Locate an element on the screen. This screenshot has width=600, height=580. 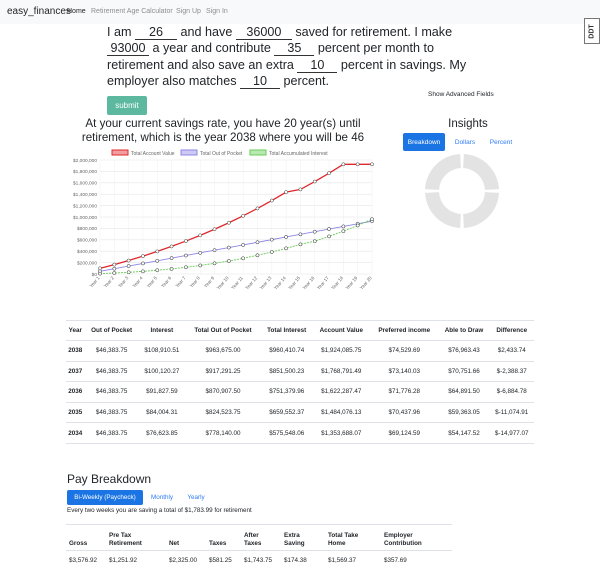
tab-percent: Percent is located at coordinates (501, 142).